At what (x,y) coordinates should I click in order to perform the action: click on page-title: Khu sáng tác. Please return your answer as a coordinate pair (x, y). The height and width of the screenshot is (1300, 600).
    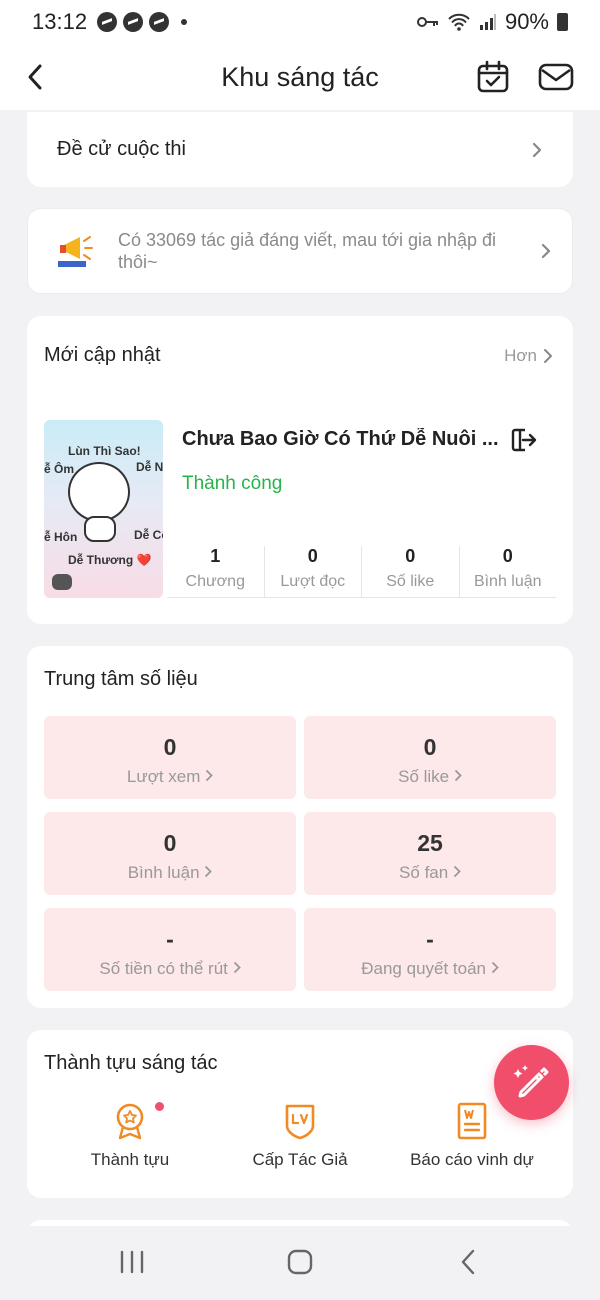
    Looking at the image, I should click on (300, 76).